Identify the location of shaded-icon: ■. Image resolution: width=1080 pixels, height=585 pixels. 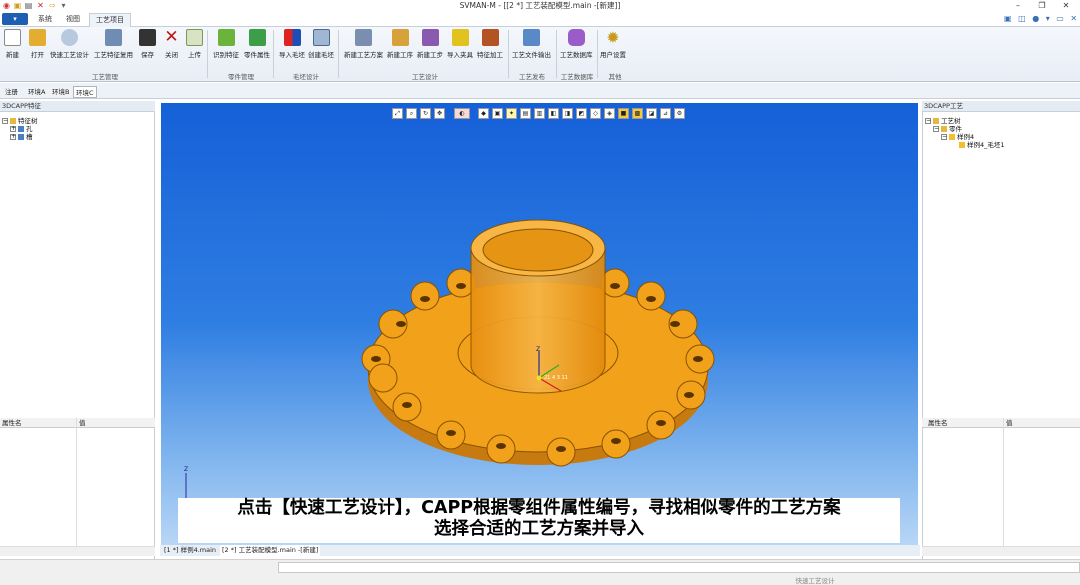
(623, 113).